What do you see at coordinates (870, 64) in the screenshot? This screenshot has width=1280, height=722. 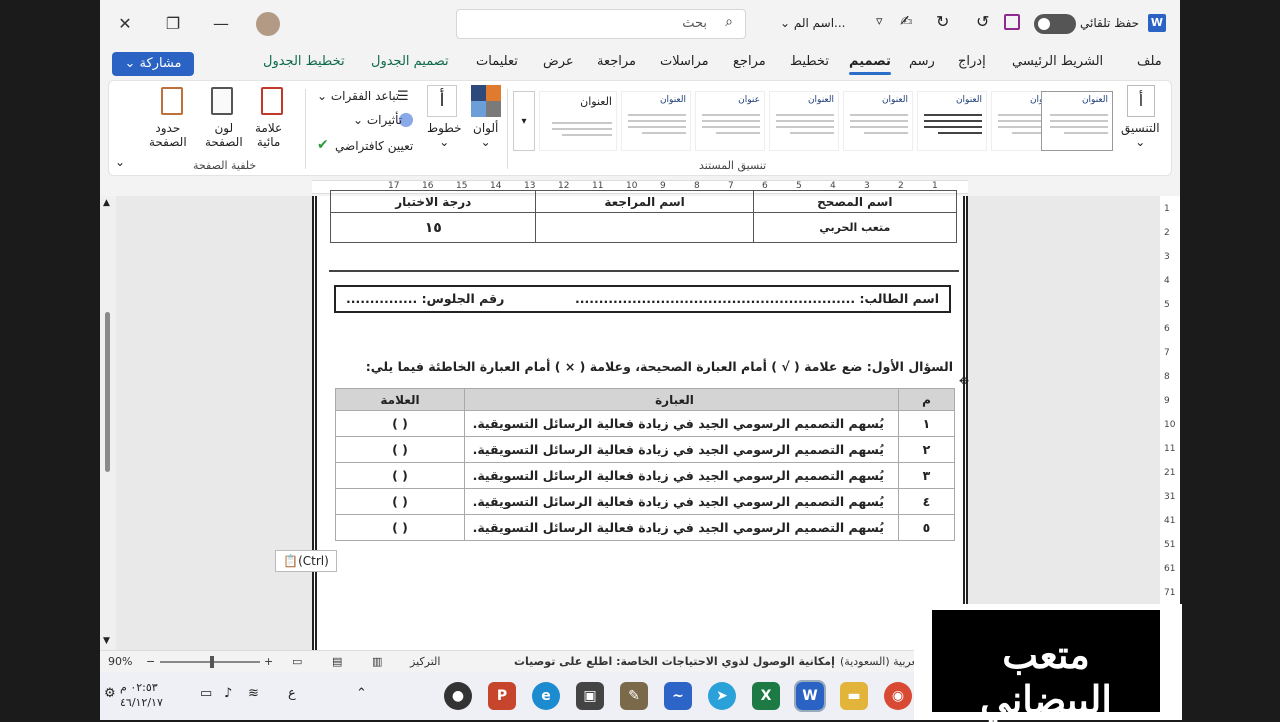 I see `tab-design: تصميم` at bounding box center [870, 64].